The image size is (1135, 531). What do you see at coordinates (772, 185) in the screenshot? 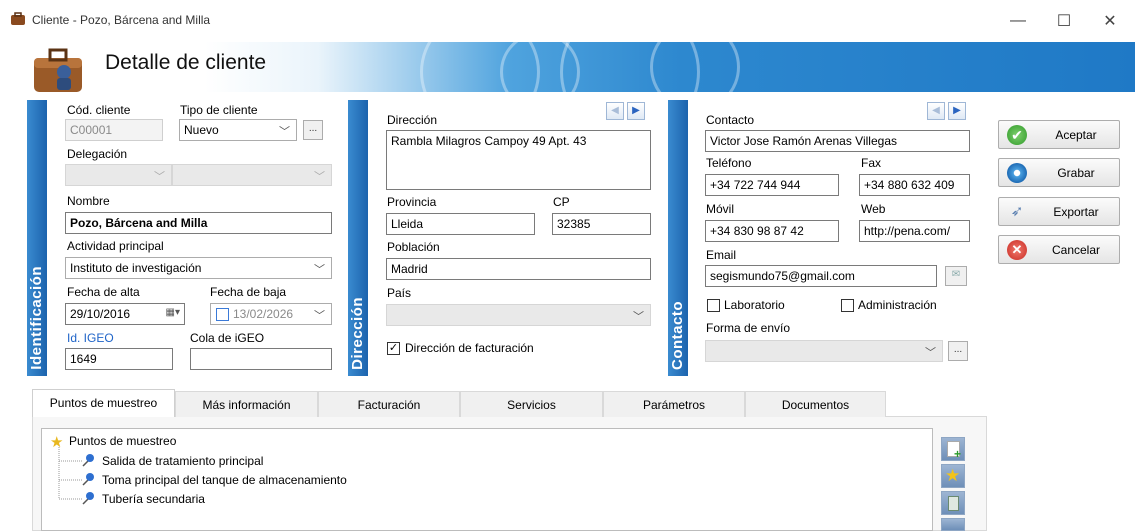
I see `telefono-field: +34 722 744 944` at bounding box center [772, 185].